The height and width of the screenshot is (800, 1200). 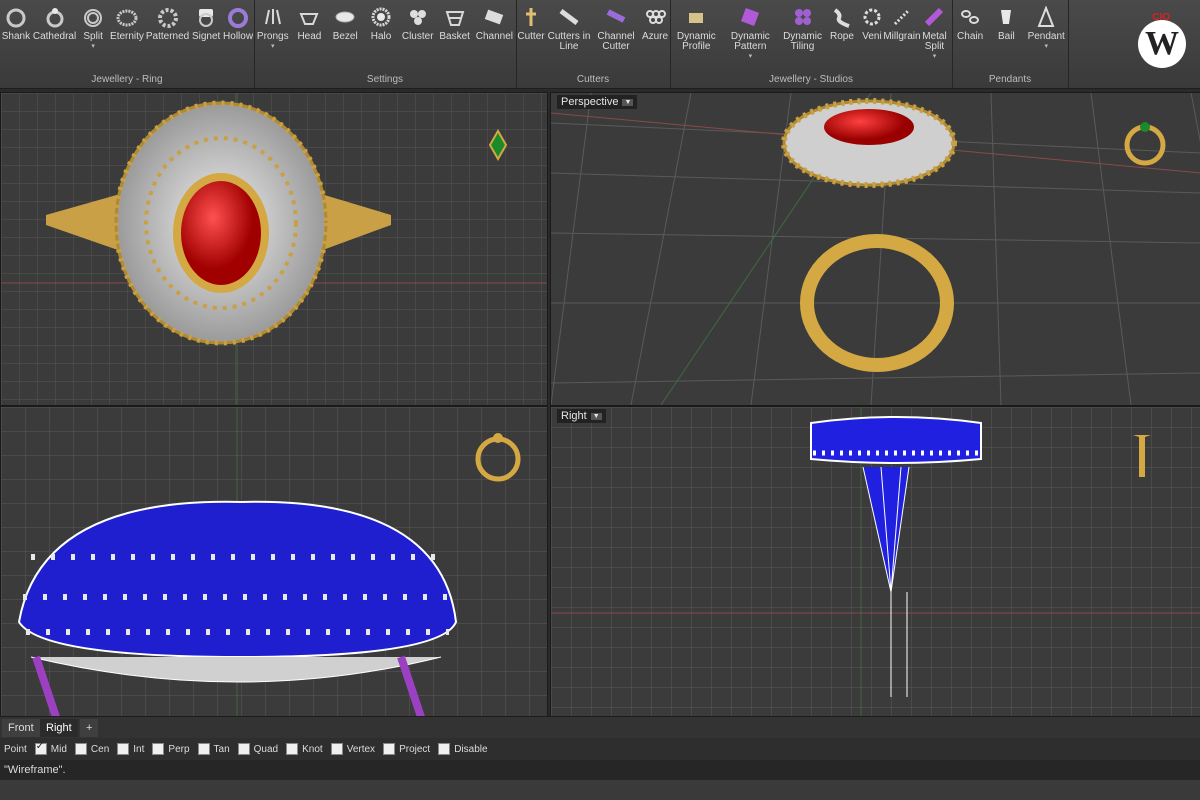 What do you see at coordinates (272, 17) in the screenshot?
I see `prongs-icon` at bounding box center [272, 17].